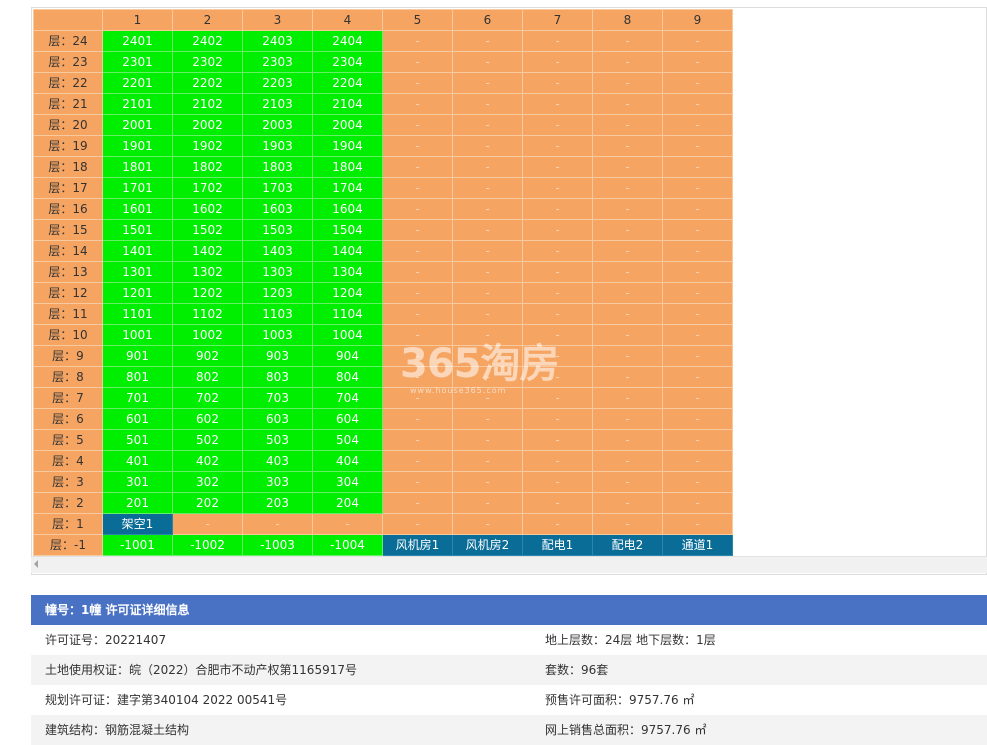  Describe the element at coordinates (137, 104) in the screenshot. I see `unit-cell: 2101` at that location.